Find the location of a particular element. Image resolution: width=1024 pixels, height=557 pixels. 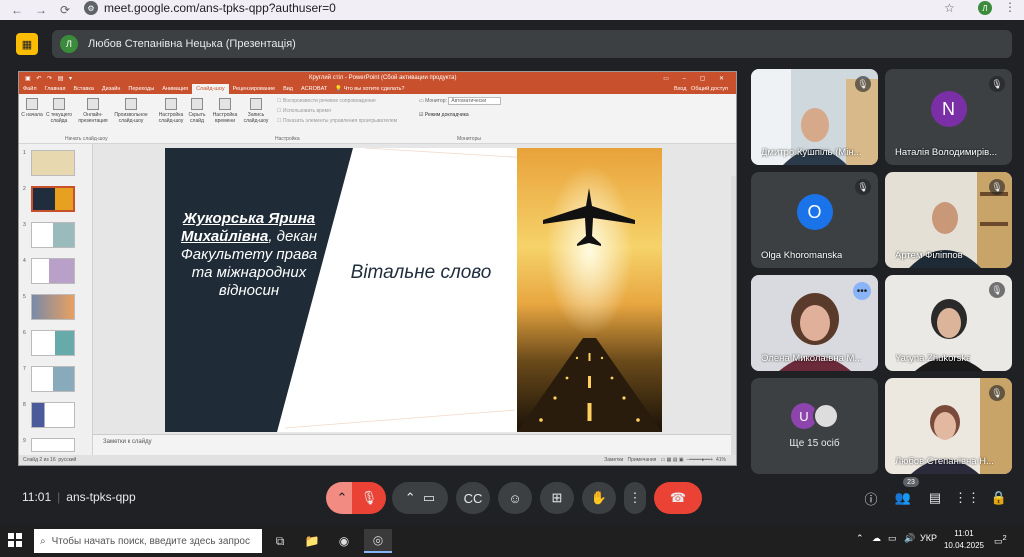

mic-off-icon: 🎙 is located at coordinates (997, 290).